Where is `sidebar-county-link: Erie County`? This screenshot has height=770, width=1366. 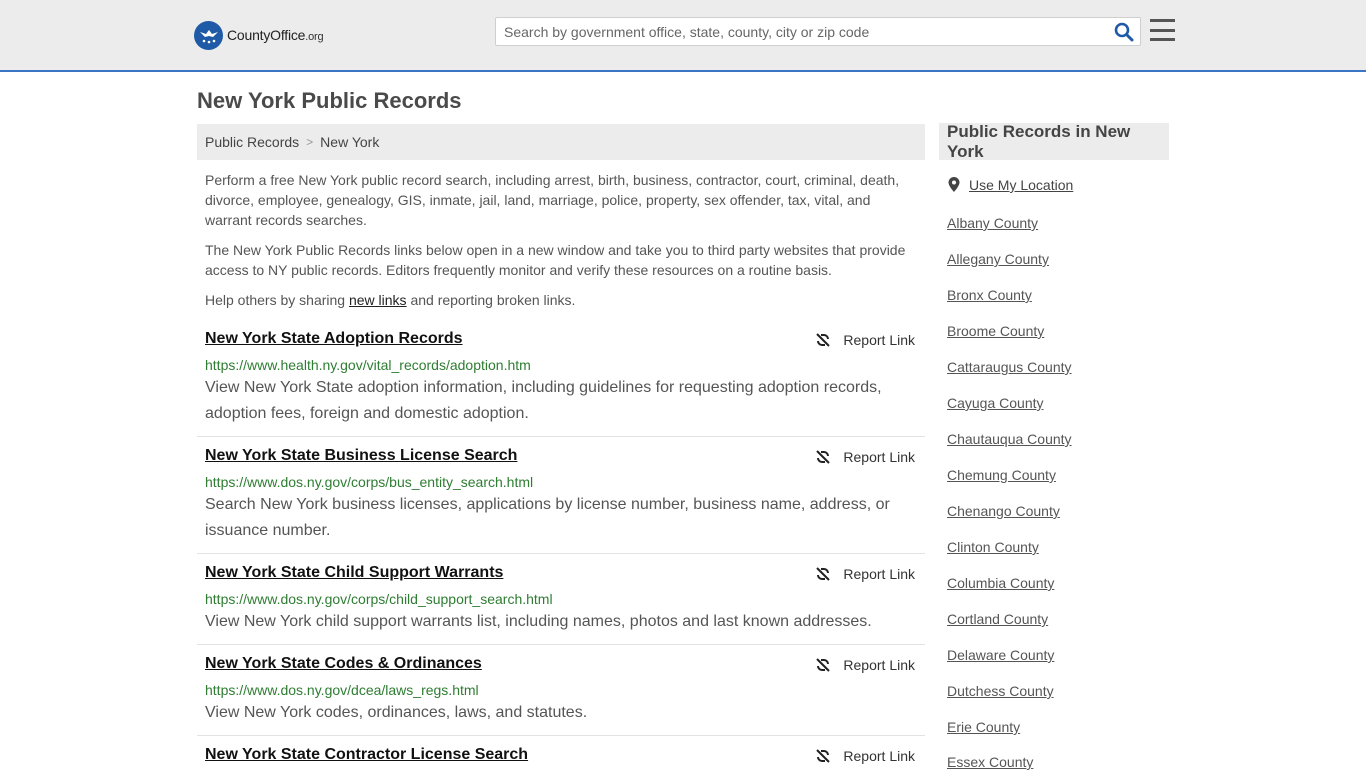 sidebar-county-link: Erie County is located at coordinates (983, 727).